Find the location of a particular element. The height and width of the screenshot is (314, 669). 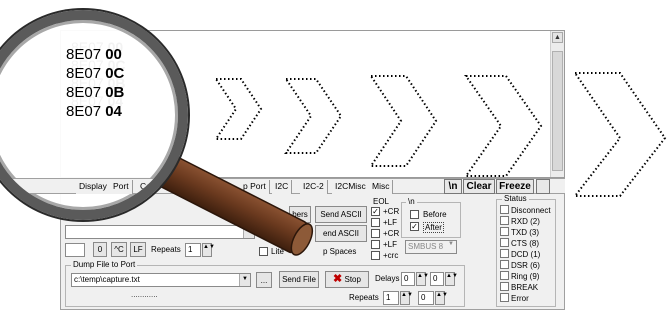

dump-repeats-label: Repeats is located at coordinates (364, 297).